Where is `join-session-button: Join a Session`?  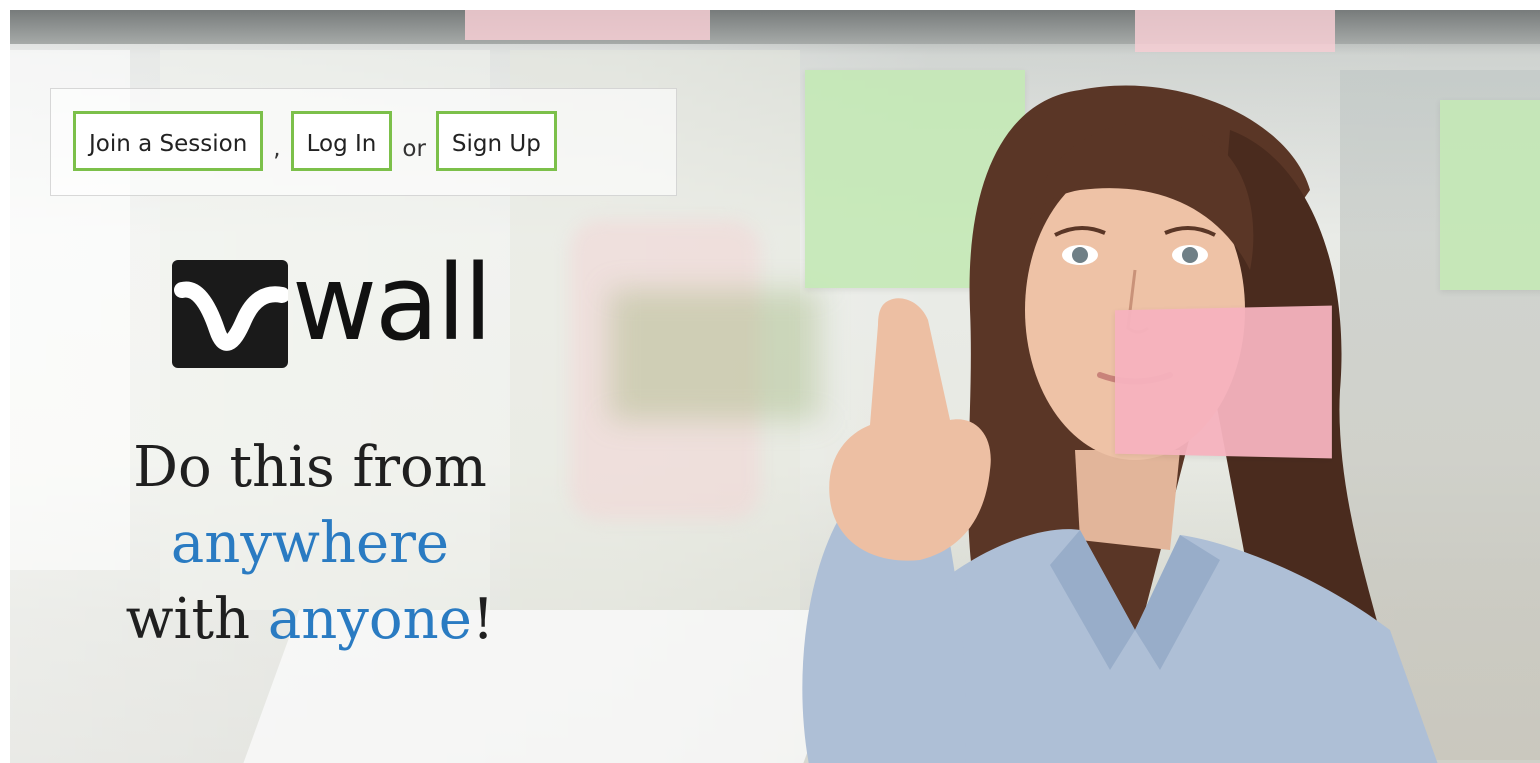
join-session-button: Join a Session is located at coordinates (168, 141).